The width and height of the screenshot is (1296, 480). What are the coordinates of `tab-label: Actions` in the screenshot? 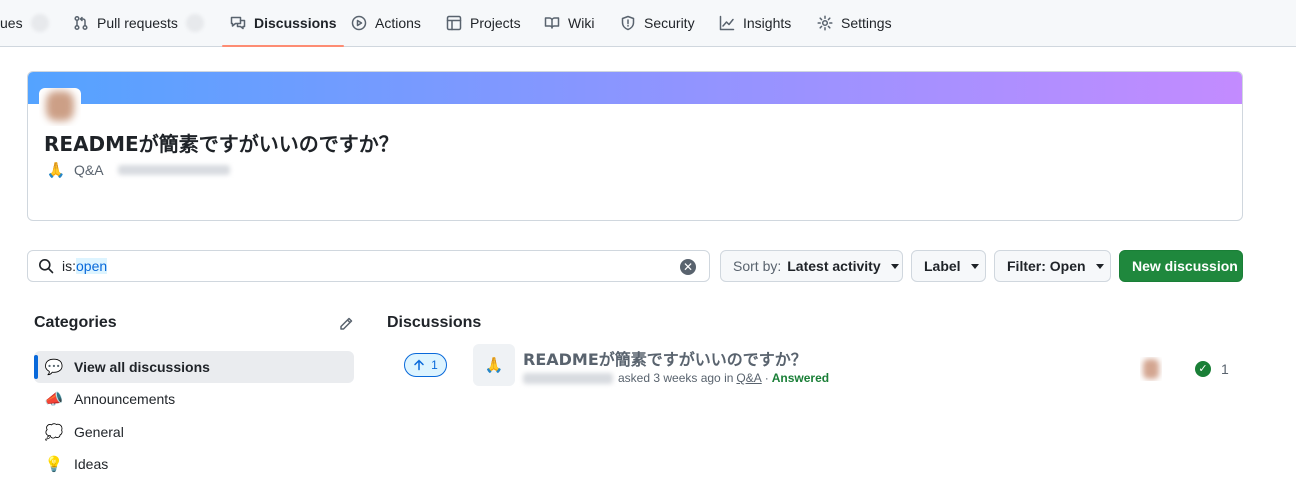 It's located at (398, 23).